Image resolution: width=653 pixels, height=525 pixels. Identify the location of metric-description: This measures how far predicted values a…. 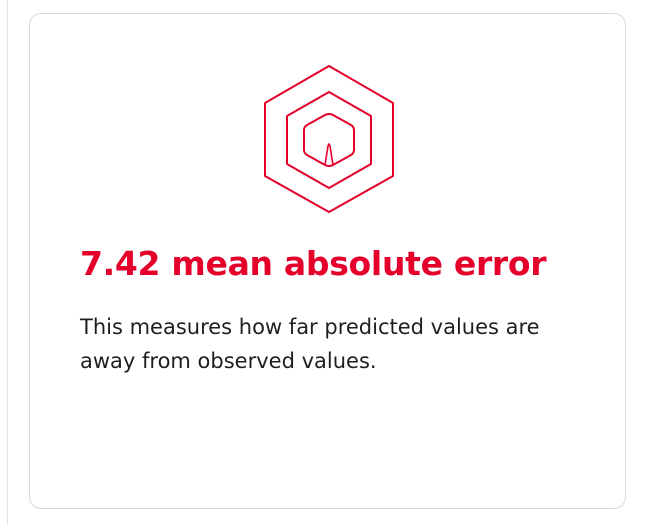
(310, 344).